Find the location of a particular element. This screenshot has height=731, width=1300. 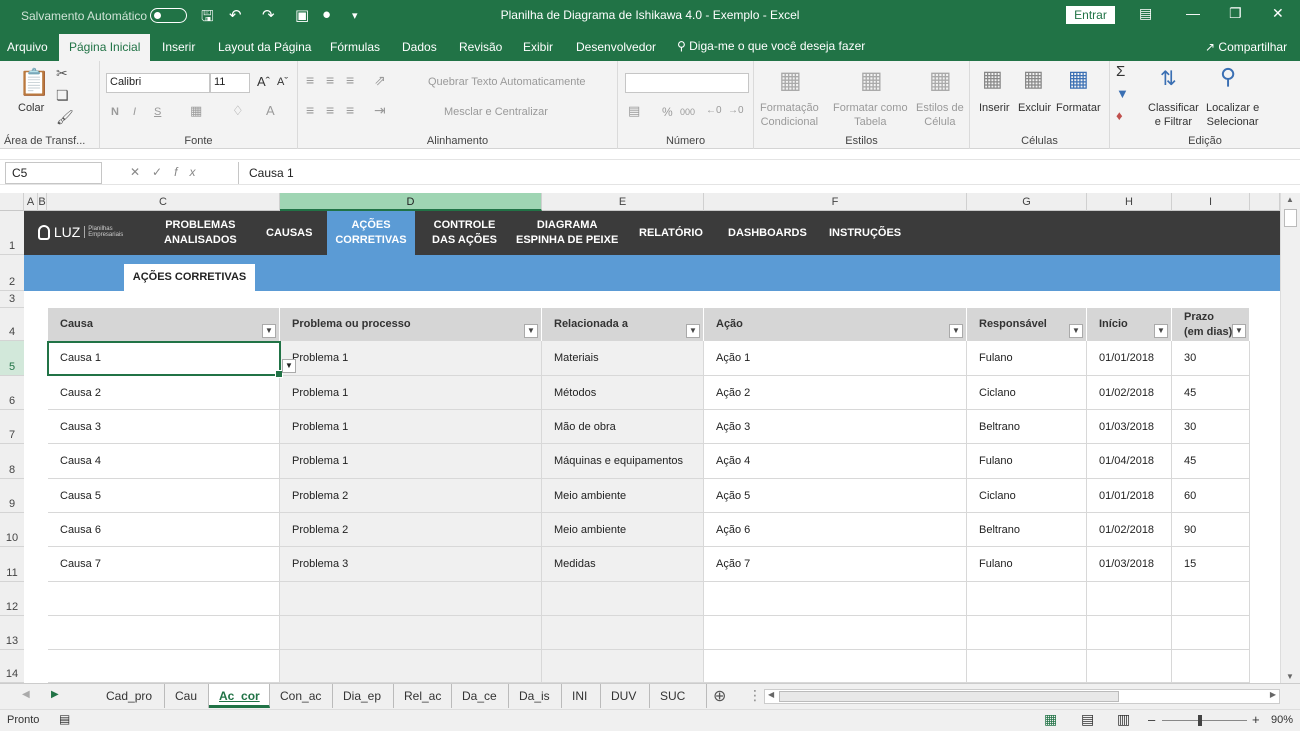

cell-prazo: 15 is located at coordinates (1211, 564).